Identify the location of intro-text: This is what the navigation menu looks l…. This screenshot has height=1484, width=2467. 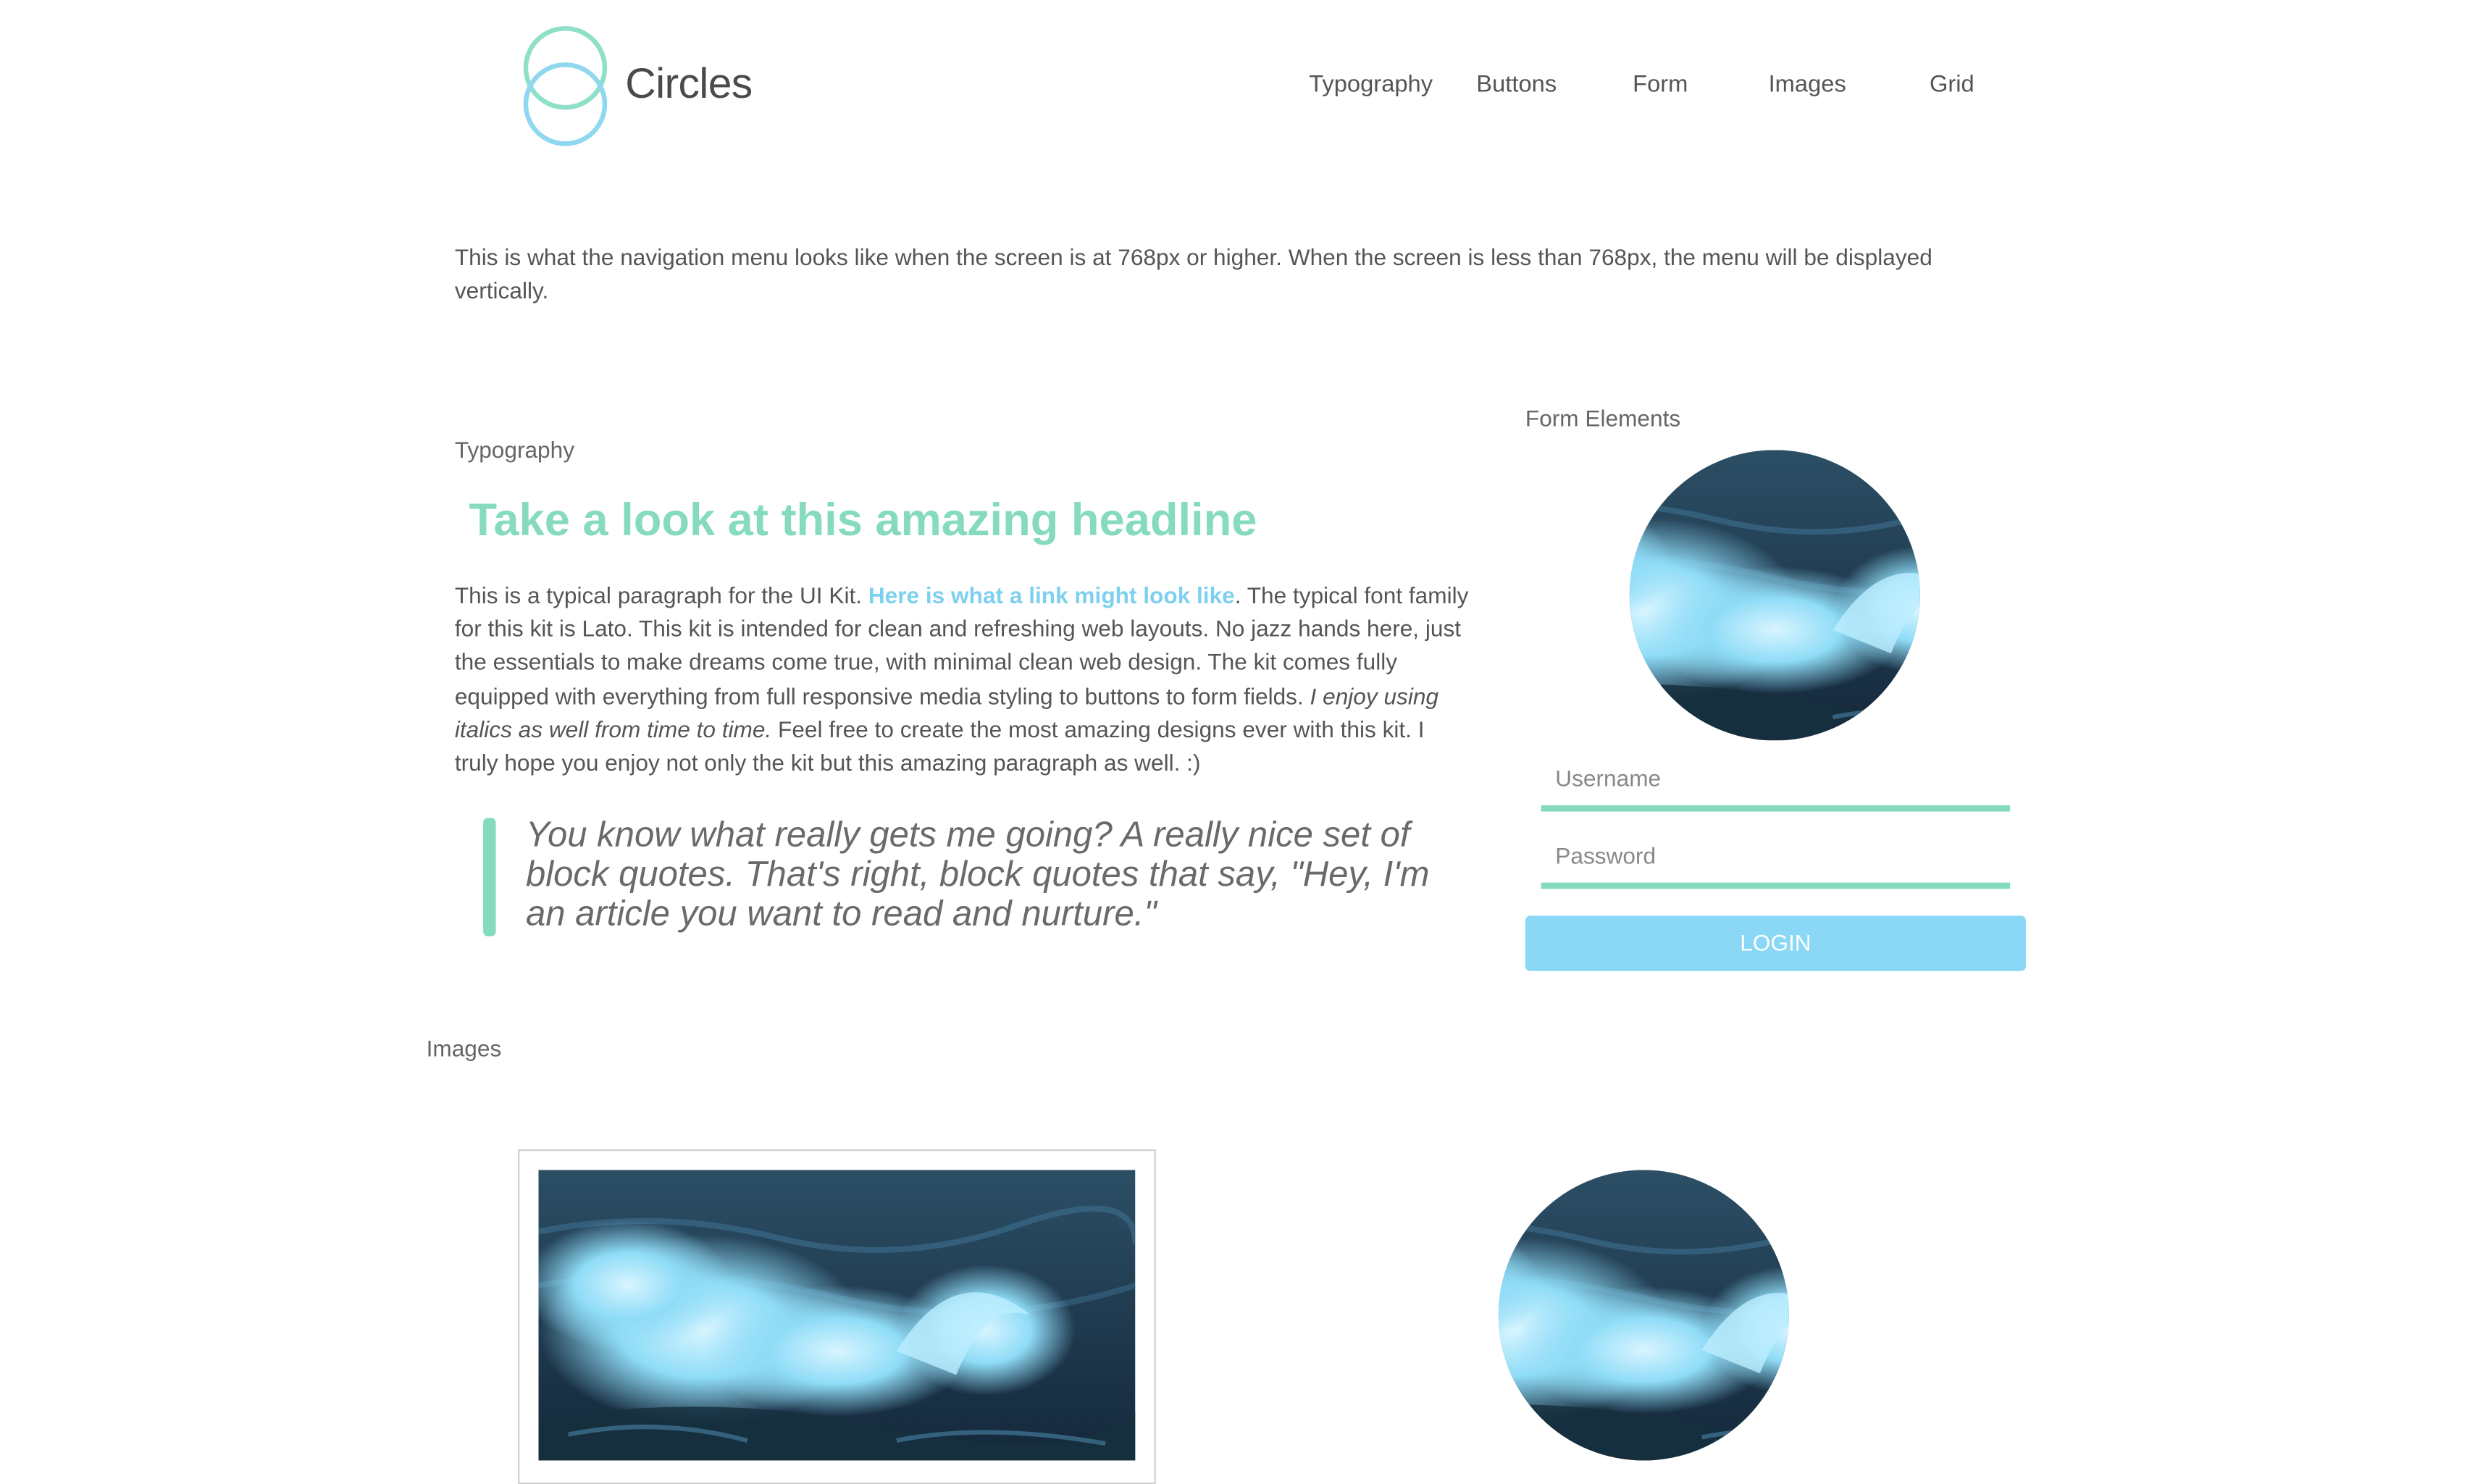
(1193, 275).